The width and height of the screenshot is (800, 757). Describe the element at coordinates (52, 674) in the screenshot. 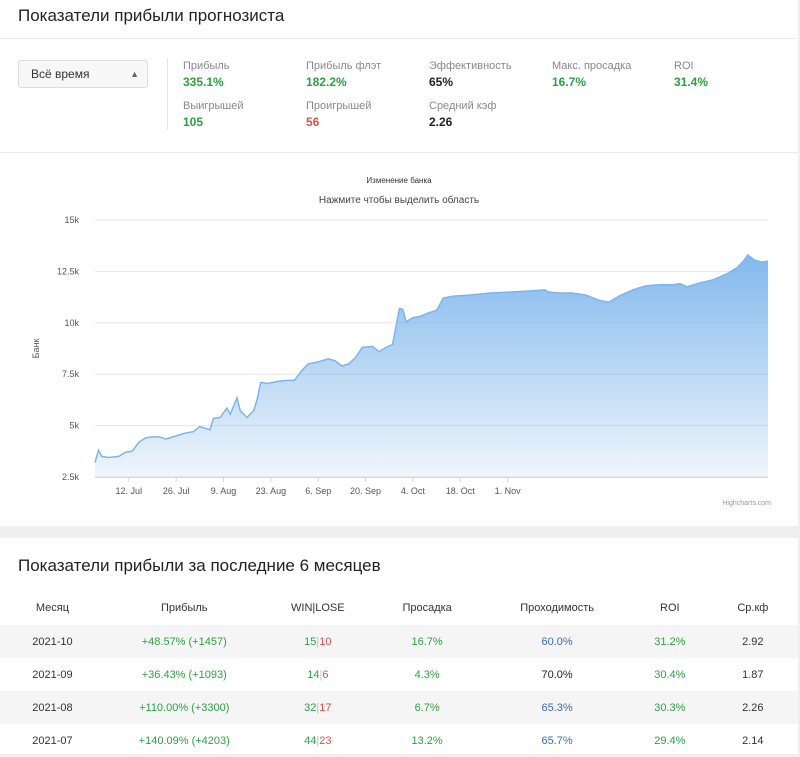

I see `cell-month: 2021-09` at that location.